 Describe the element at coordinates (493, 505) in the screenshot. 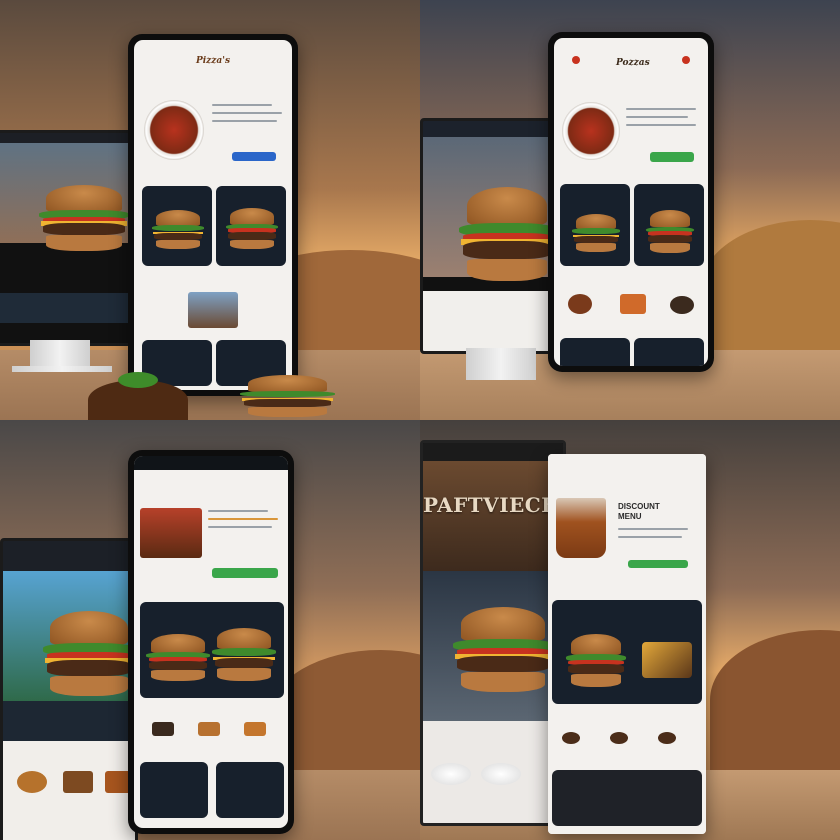

I see `hero-headline: PAFTVIECEATEED` at that location.